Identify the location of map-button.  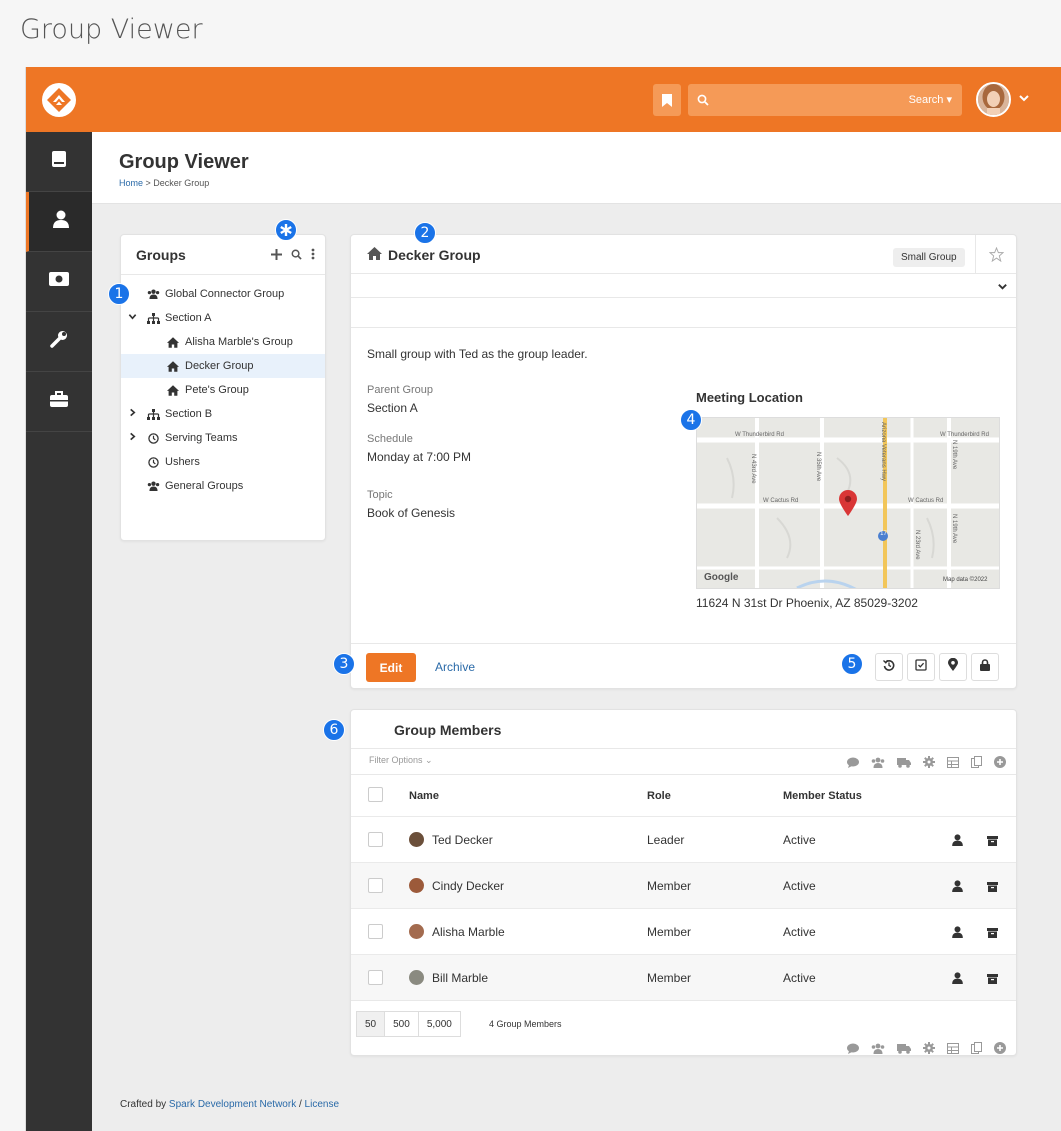
(953, 667).